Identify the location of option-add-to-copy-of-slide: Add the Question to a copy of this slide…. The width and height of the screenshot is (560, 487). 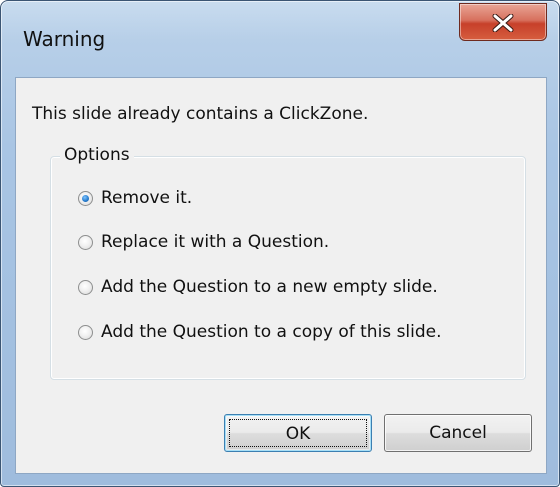
(260, 332).